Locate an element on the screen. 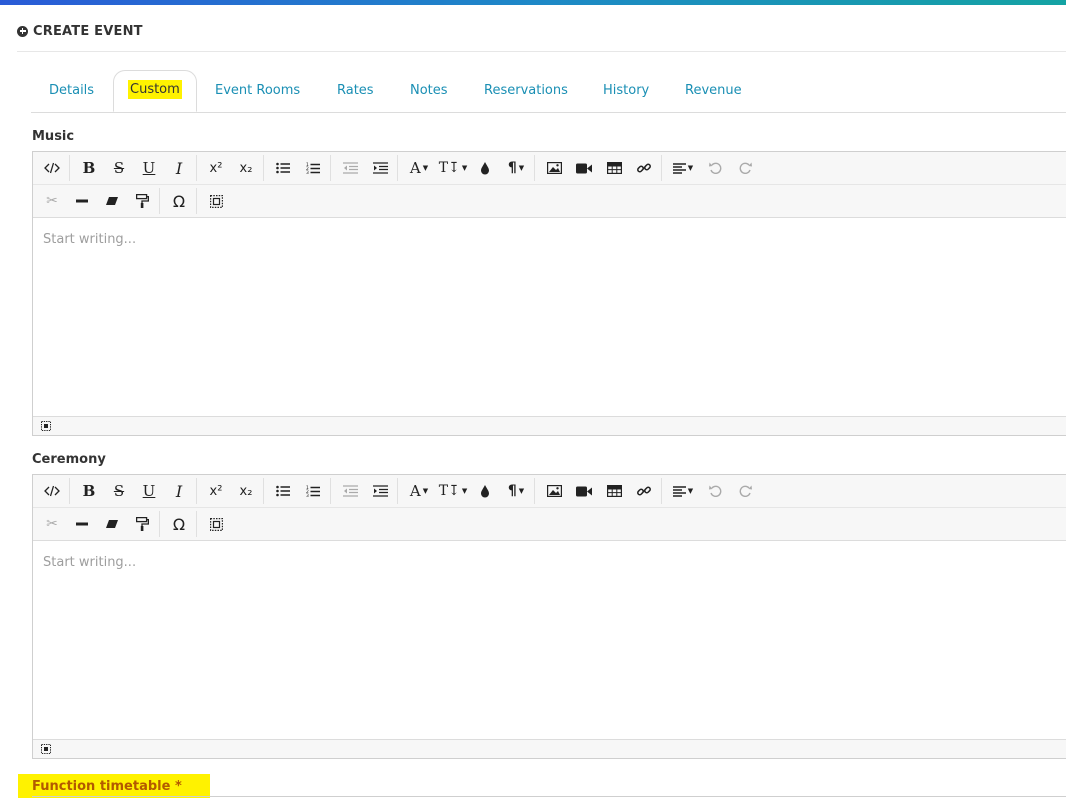  music-label: Music is located at coordinates (53, 136).